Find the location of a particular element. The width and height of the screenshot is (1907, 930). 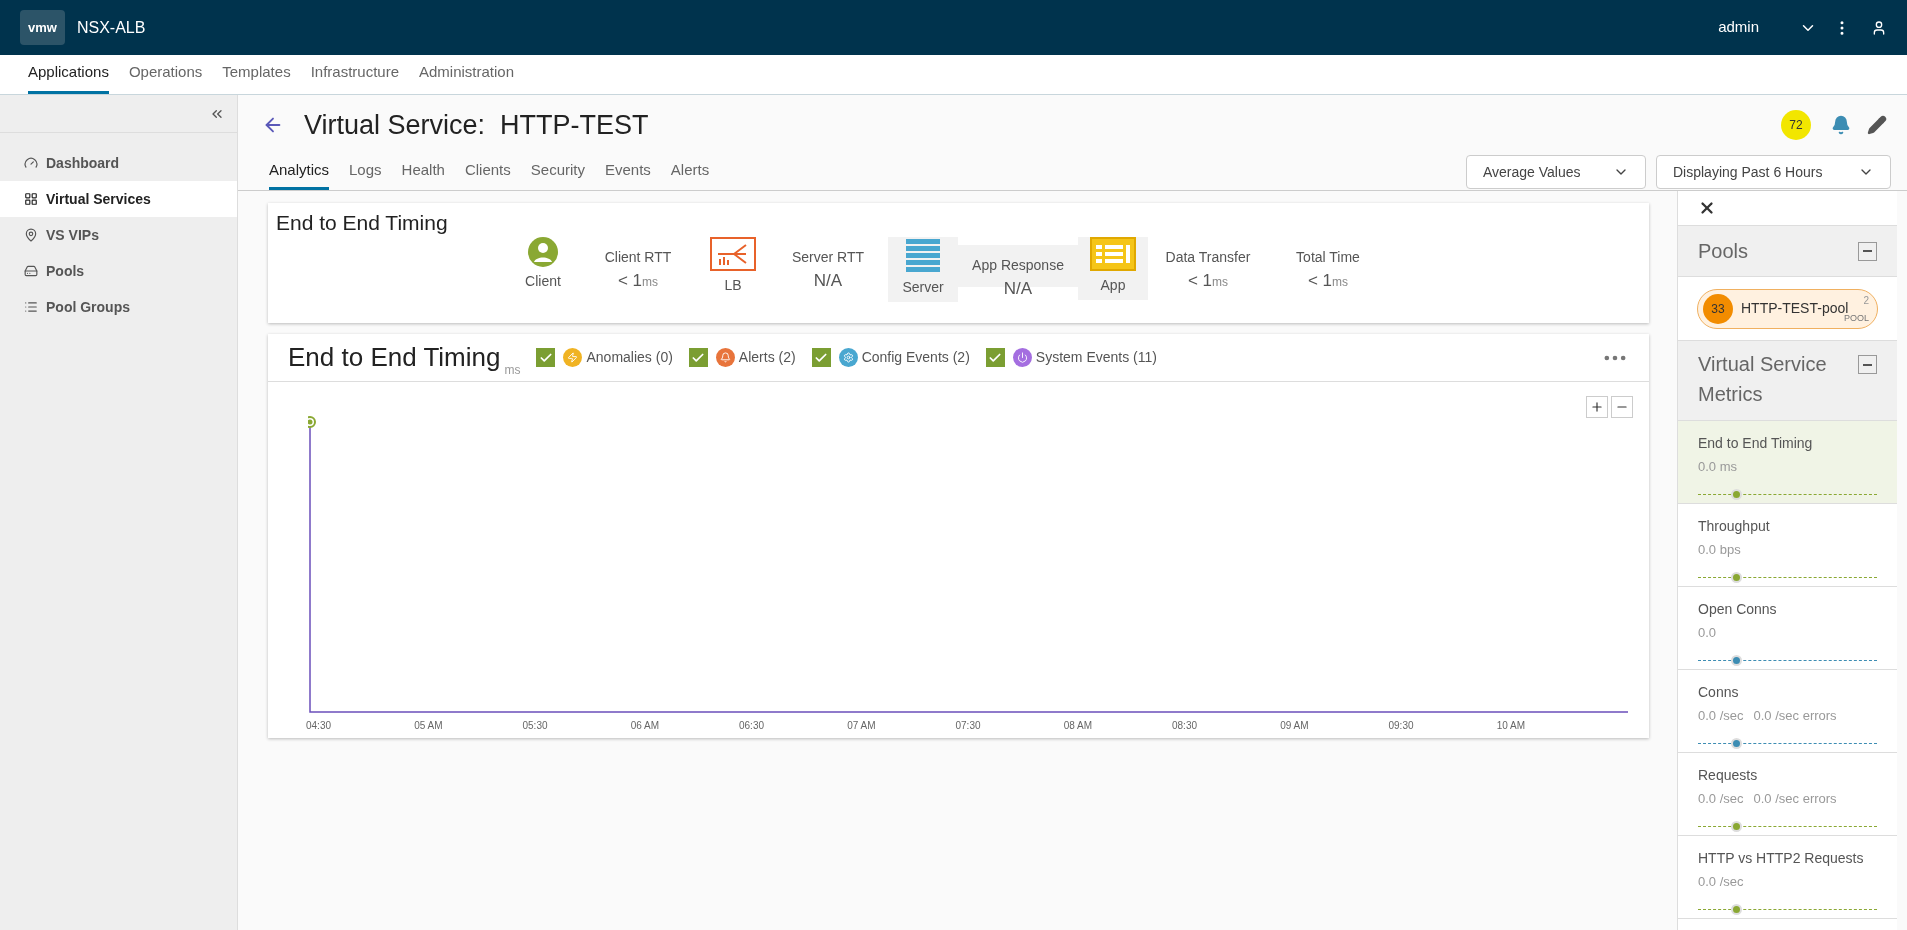

sidebar-item: Dashboard is located at coordinates (118, 163).